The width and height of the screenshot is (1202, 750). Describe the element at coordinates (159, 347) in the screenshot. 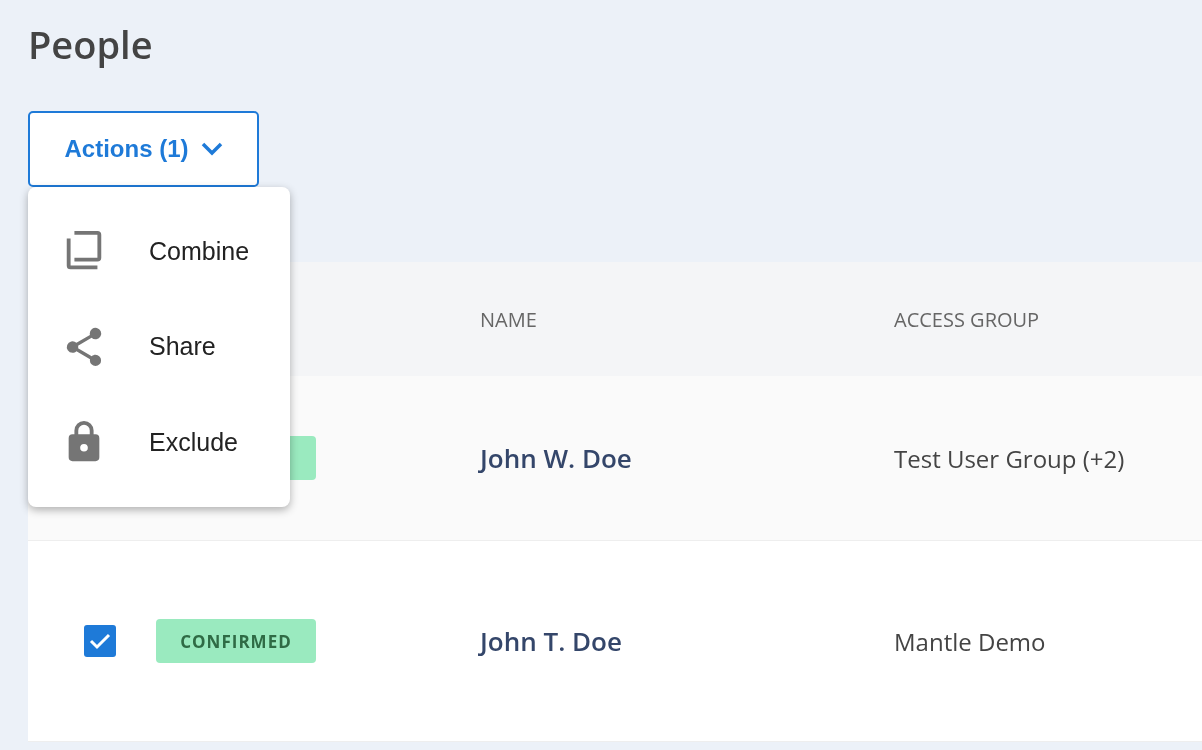

I see `menu-item: Share` at that location.